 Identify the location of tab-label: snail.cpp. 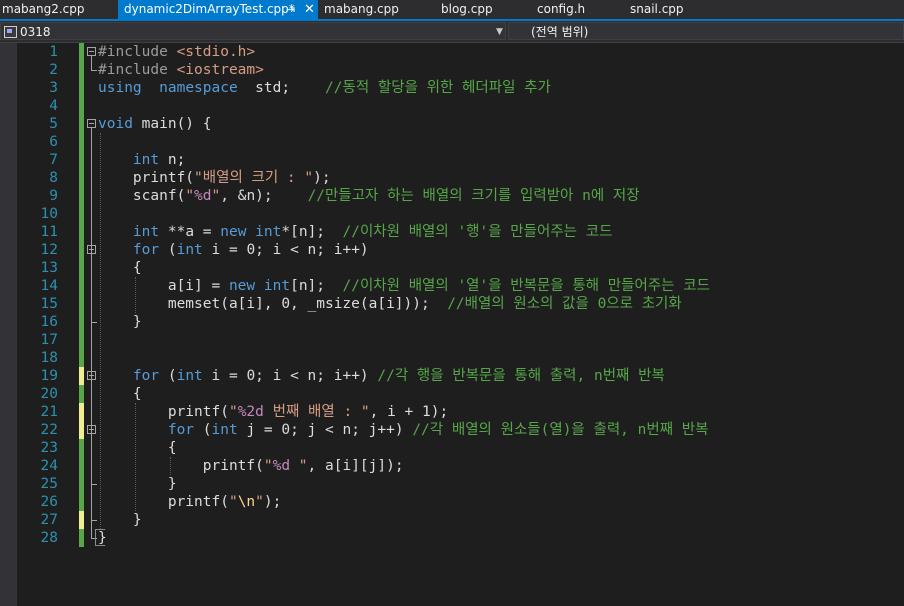
(657, 9).